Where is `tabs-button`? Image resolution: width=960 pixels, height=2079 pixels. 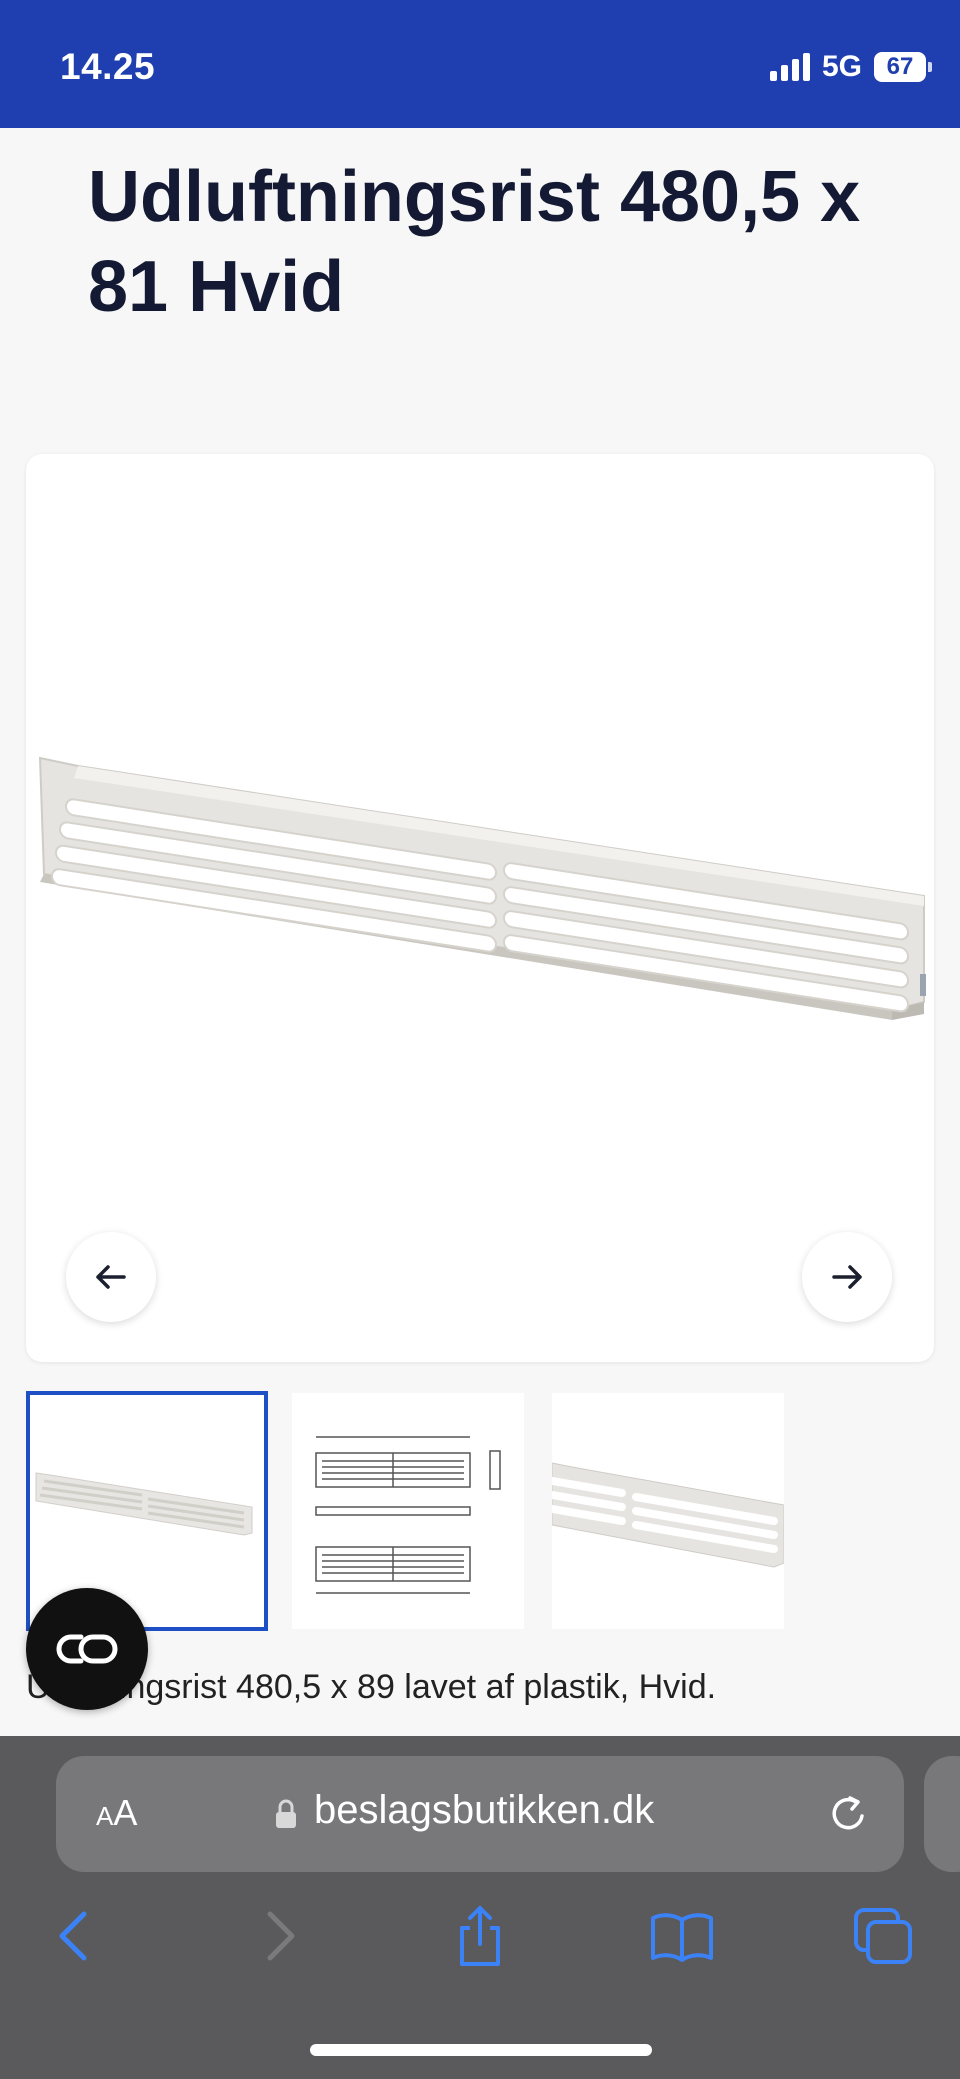 tabs-button is located at coordinates (884, 1936).